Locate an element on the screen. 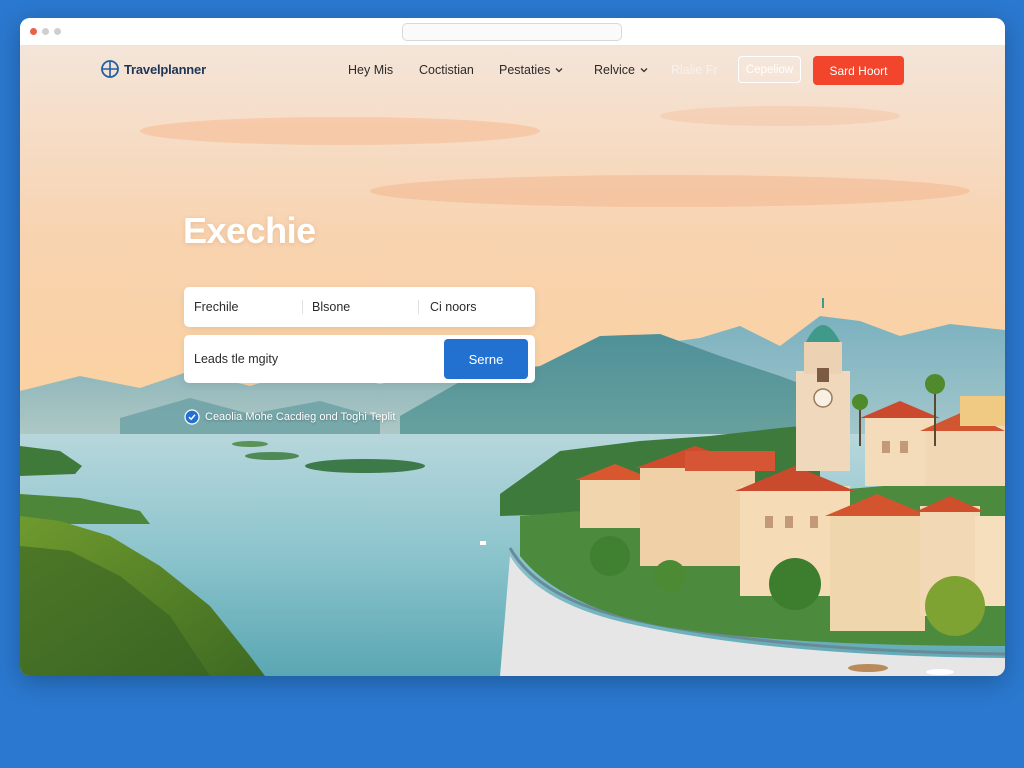  nav-item-label: Relvice is located at coordinates (614, 70).